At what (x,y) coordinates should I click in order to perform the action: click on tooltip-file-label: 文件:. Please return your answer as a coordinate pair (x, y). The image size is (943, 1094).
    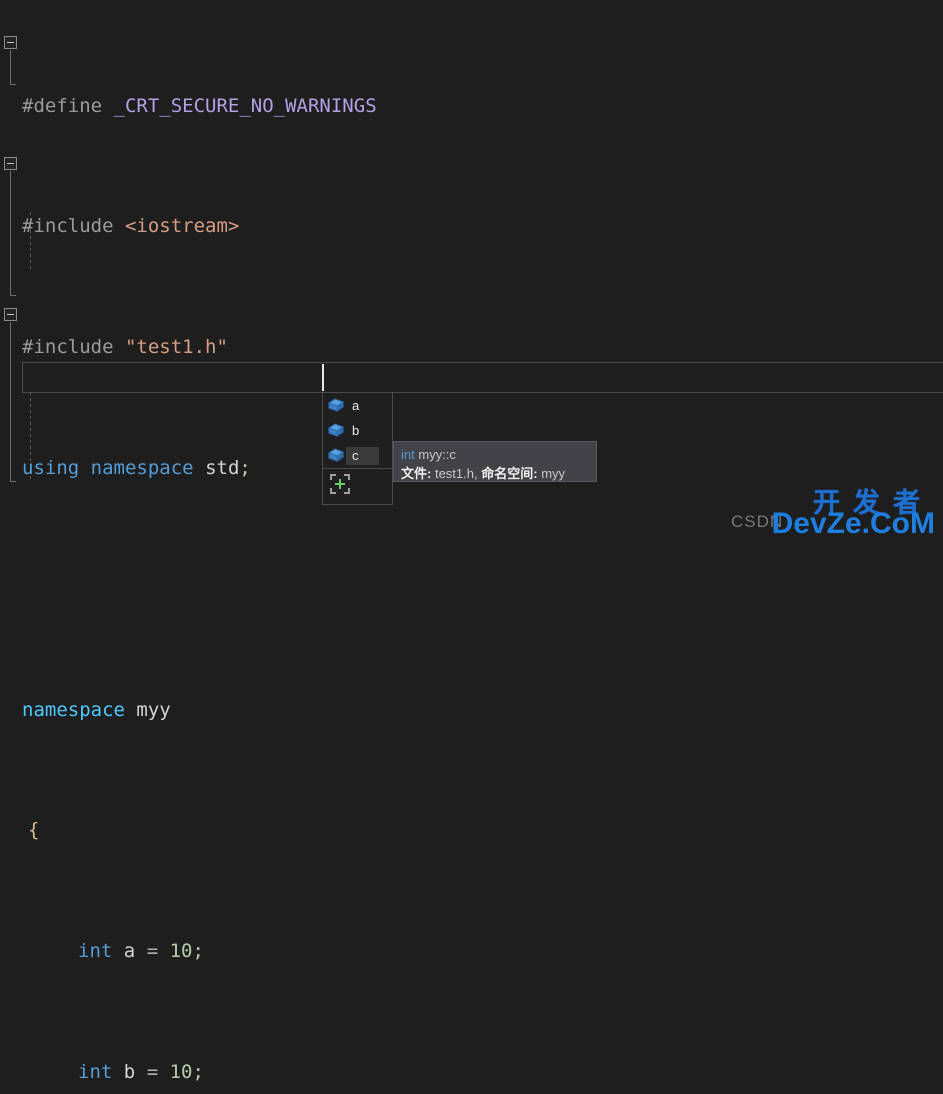
    Looking at the image, I should click on (416, 473).